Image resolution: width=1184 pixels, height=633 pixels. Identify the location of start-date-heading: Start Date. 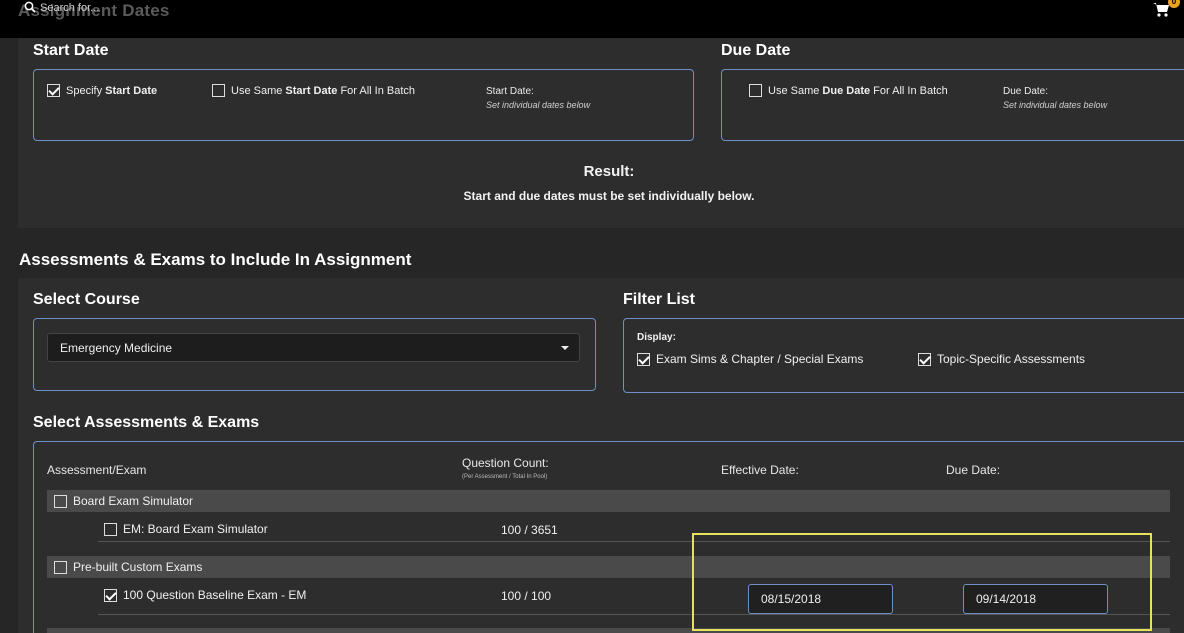
(71, 50).